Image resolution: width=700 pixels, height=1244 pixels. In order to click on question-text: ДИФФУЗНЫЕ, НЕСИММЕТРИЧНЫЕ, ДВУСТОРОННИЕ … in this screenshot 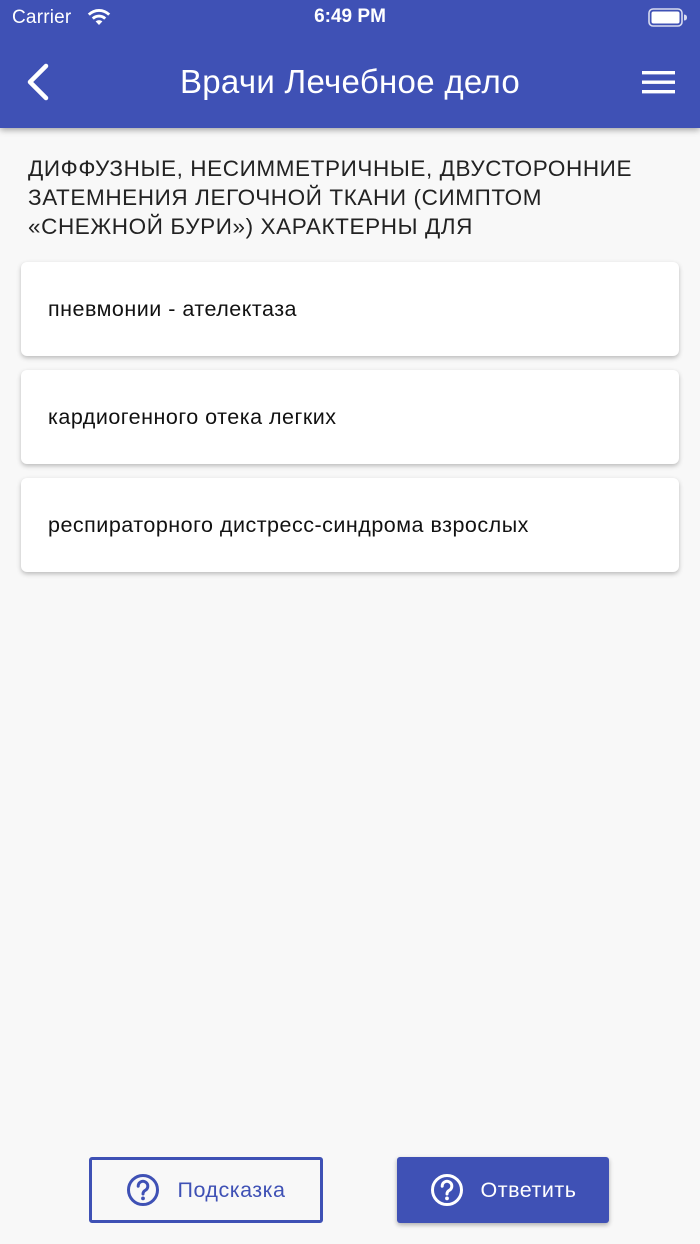, I will do `click(330, 197)`.